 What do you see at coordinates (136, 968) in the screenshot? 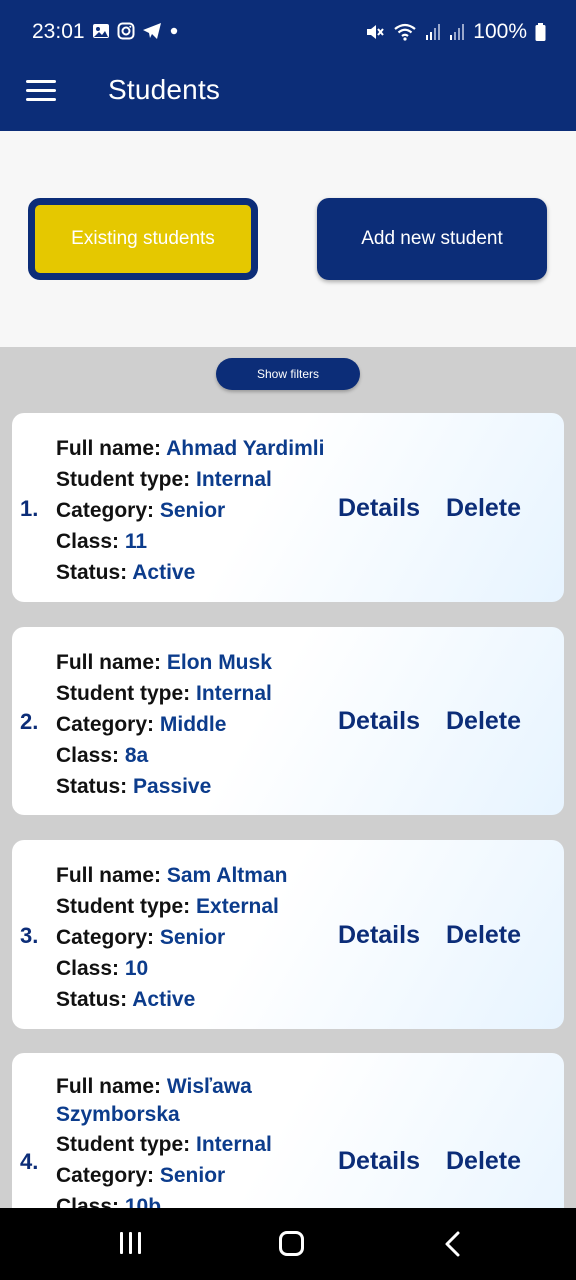
I see `class-value: 10` at bounding box center [136, 968].